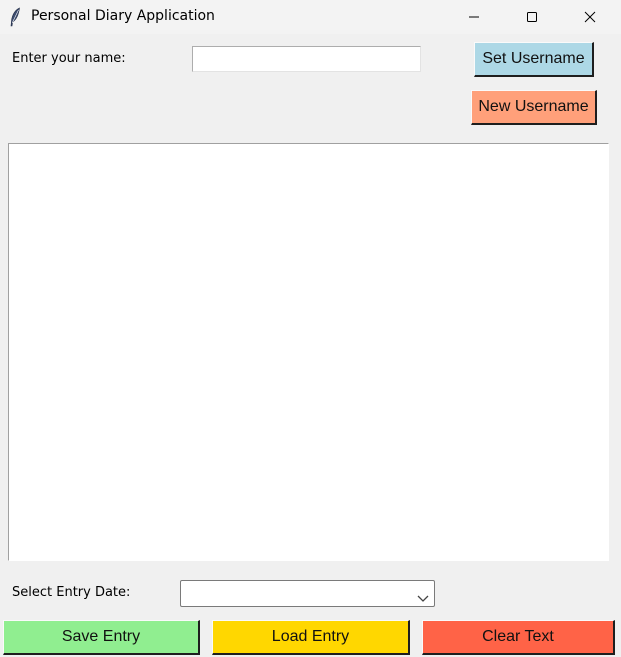  I want to click on set-username-button: Set Username, so click(534, 59).